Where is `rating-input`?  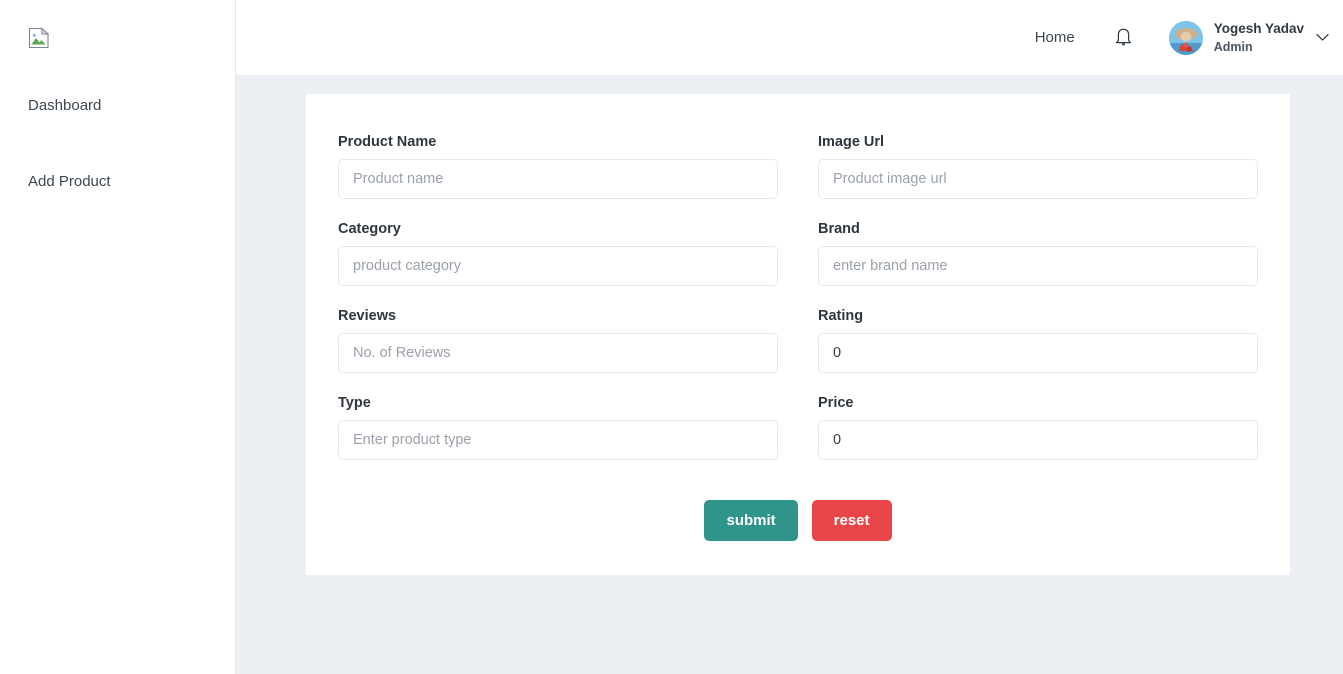
rating-input is located at coordinates (1038, 353).